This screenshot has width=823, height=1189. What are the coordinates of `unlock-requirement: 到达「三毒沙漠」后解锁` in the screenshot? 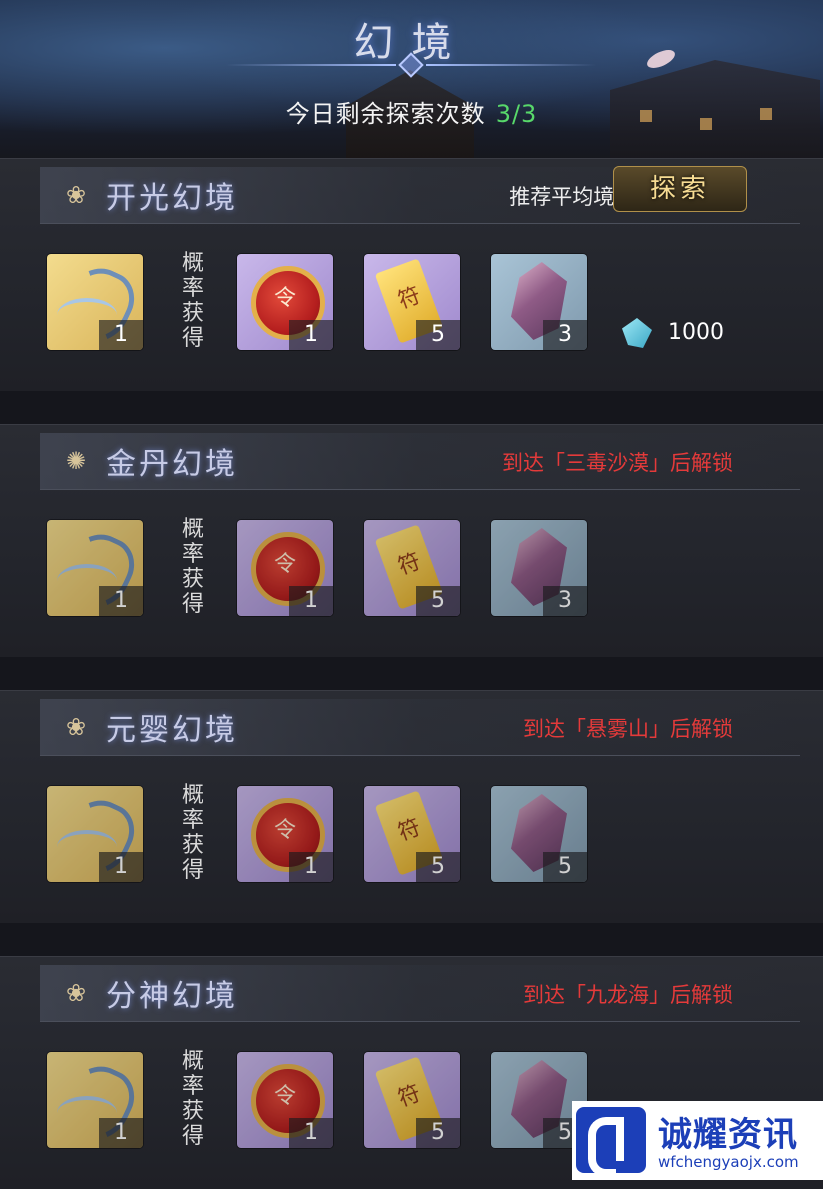 It's located at (617, 463).